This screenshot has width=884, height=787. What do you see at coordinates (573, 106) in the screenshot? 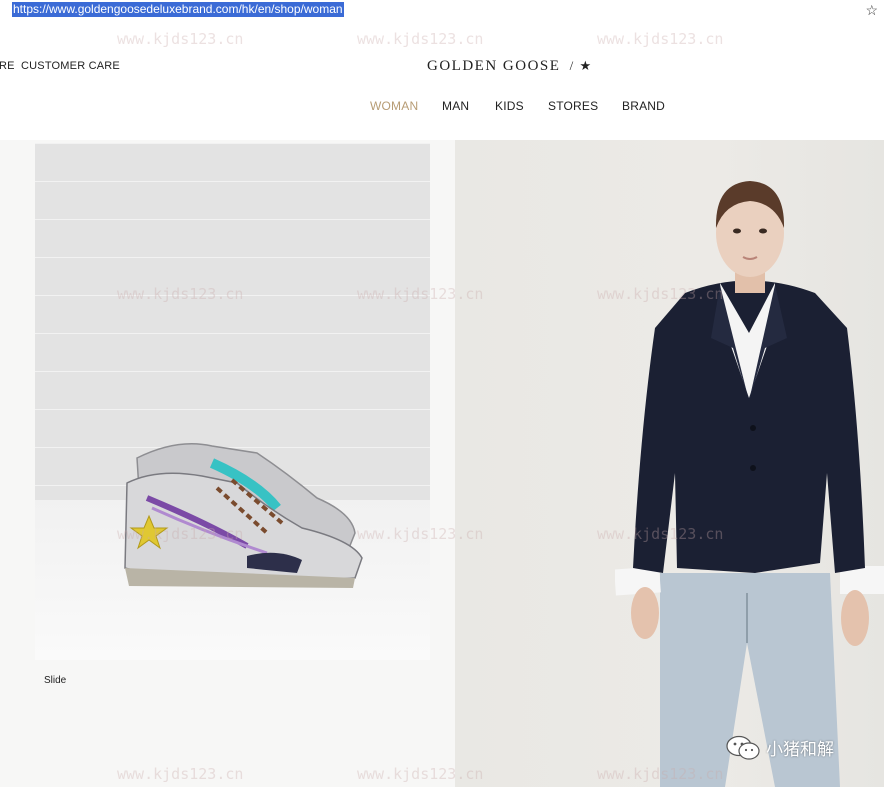
I see `nav-item-stores: STORES` at bounding box center [573, 106].